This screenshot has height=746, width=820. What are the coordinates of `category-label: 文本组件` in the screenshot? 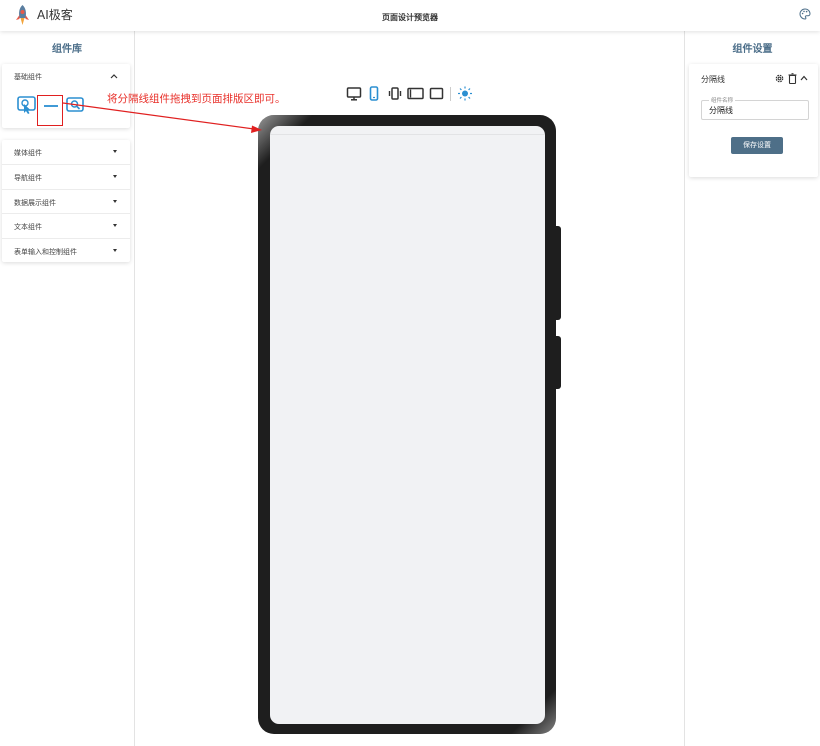 It's located at (28, 227).